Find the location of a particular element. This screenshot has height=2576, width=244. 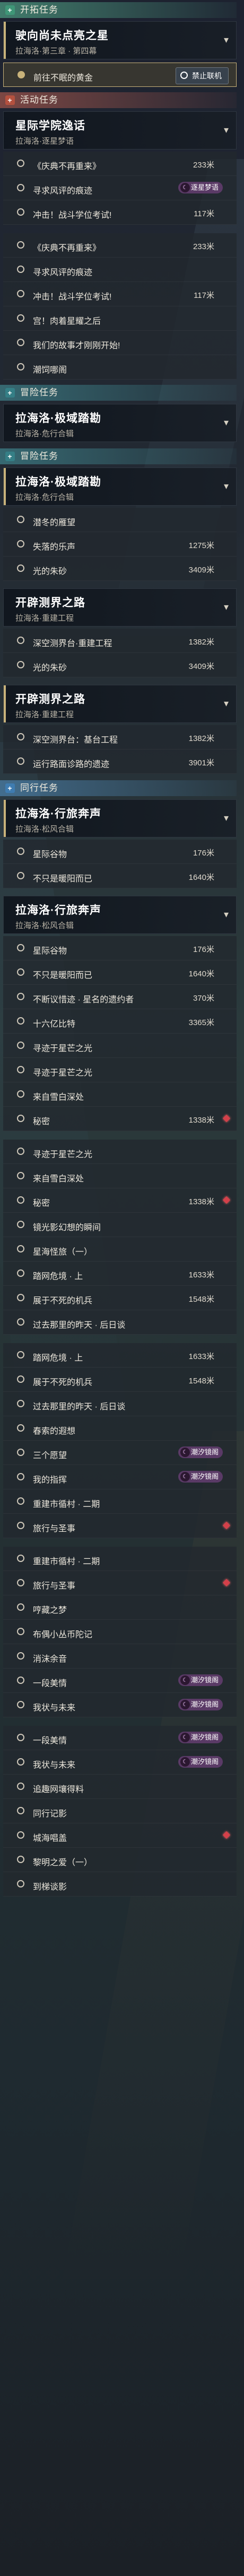

quest-step: 哼藏之梦 is located at coordinates (120, 1607).